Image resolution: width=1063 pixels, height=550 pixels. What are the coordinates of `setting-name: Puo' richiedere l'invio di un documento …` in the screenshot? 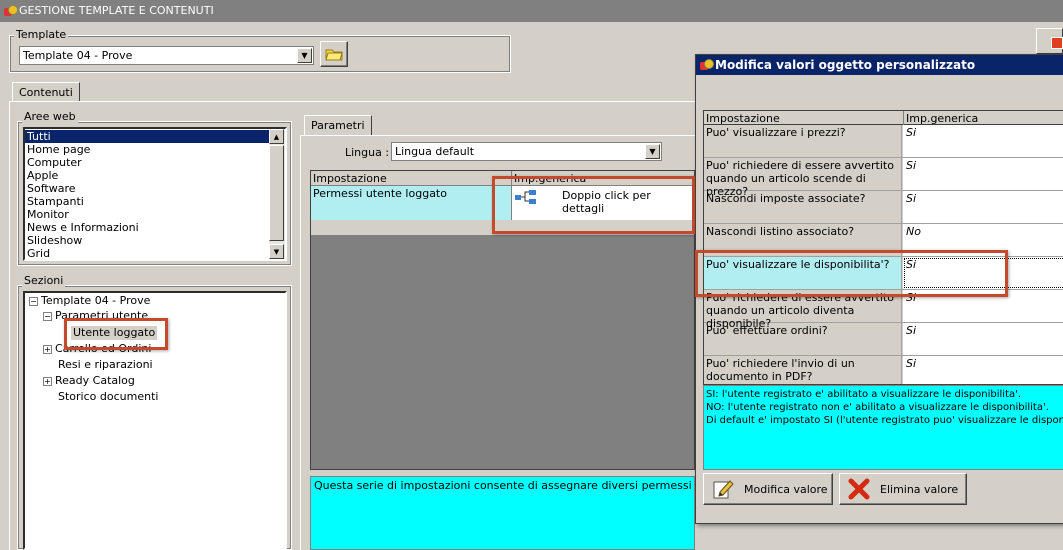 It's located at (803, 370).